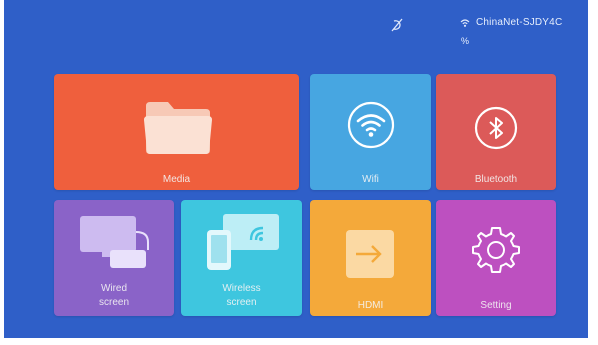 The height and width of the screenshot is (345, 598). I want to click on gear-icon, so click(496, 250).